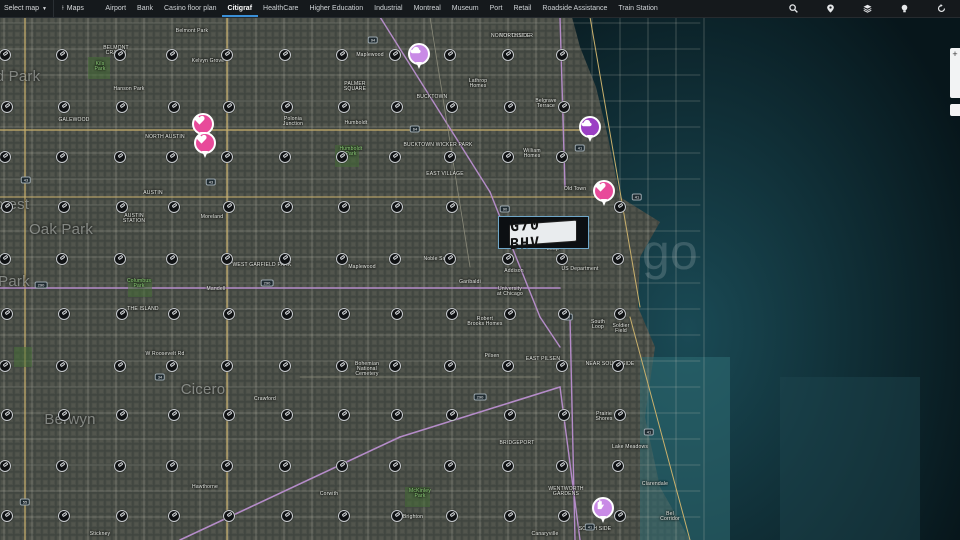 The image size is (960, 540). What do you see at coordinates (904, 8) in the screenshot?
I see `bulb-button` at bounding box center [904, 8].